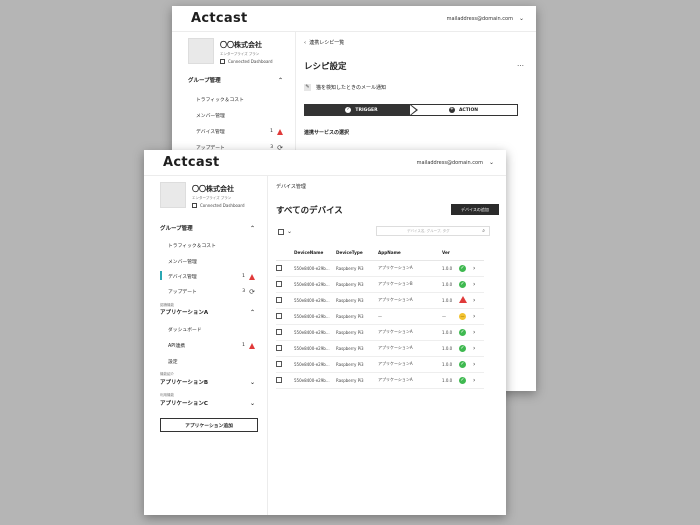 This screenshot has width=700, height=525. Describe the element at coordinates (483, 231) in the screenshot. I see `search-icon: ⌕` at that location.